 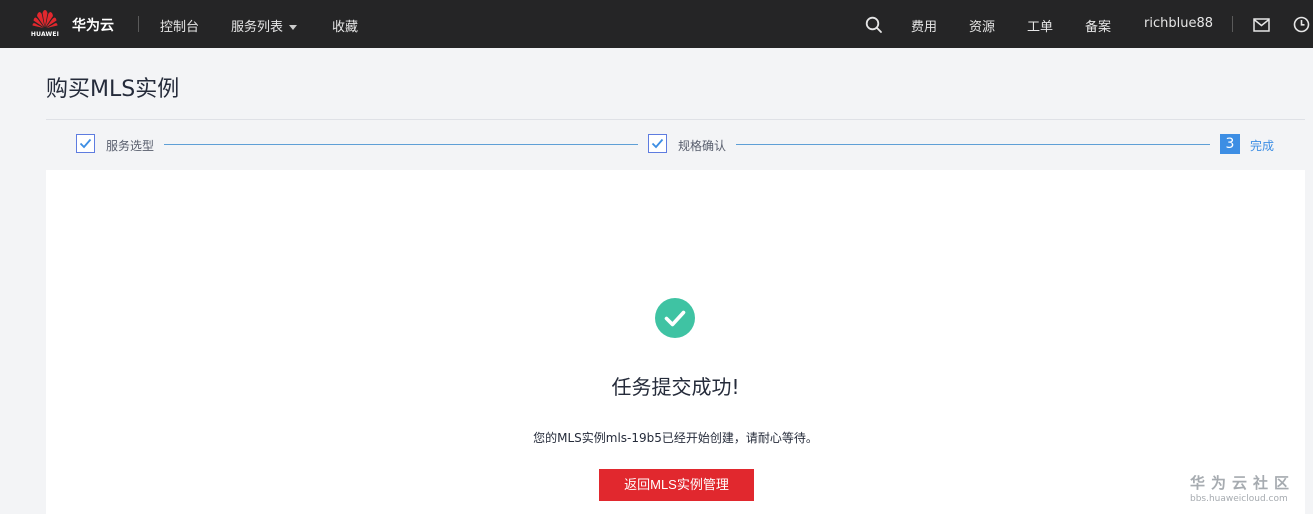 I want to click on huawei-logo: HUAWEI, so click(x=45, y=24).